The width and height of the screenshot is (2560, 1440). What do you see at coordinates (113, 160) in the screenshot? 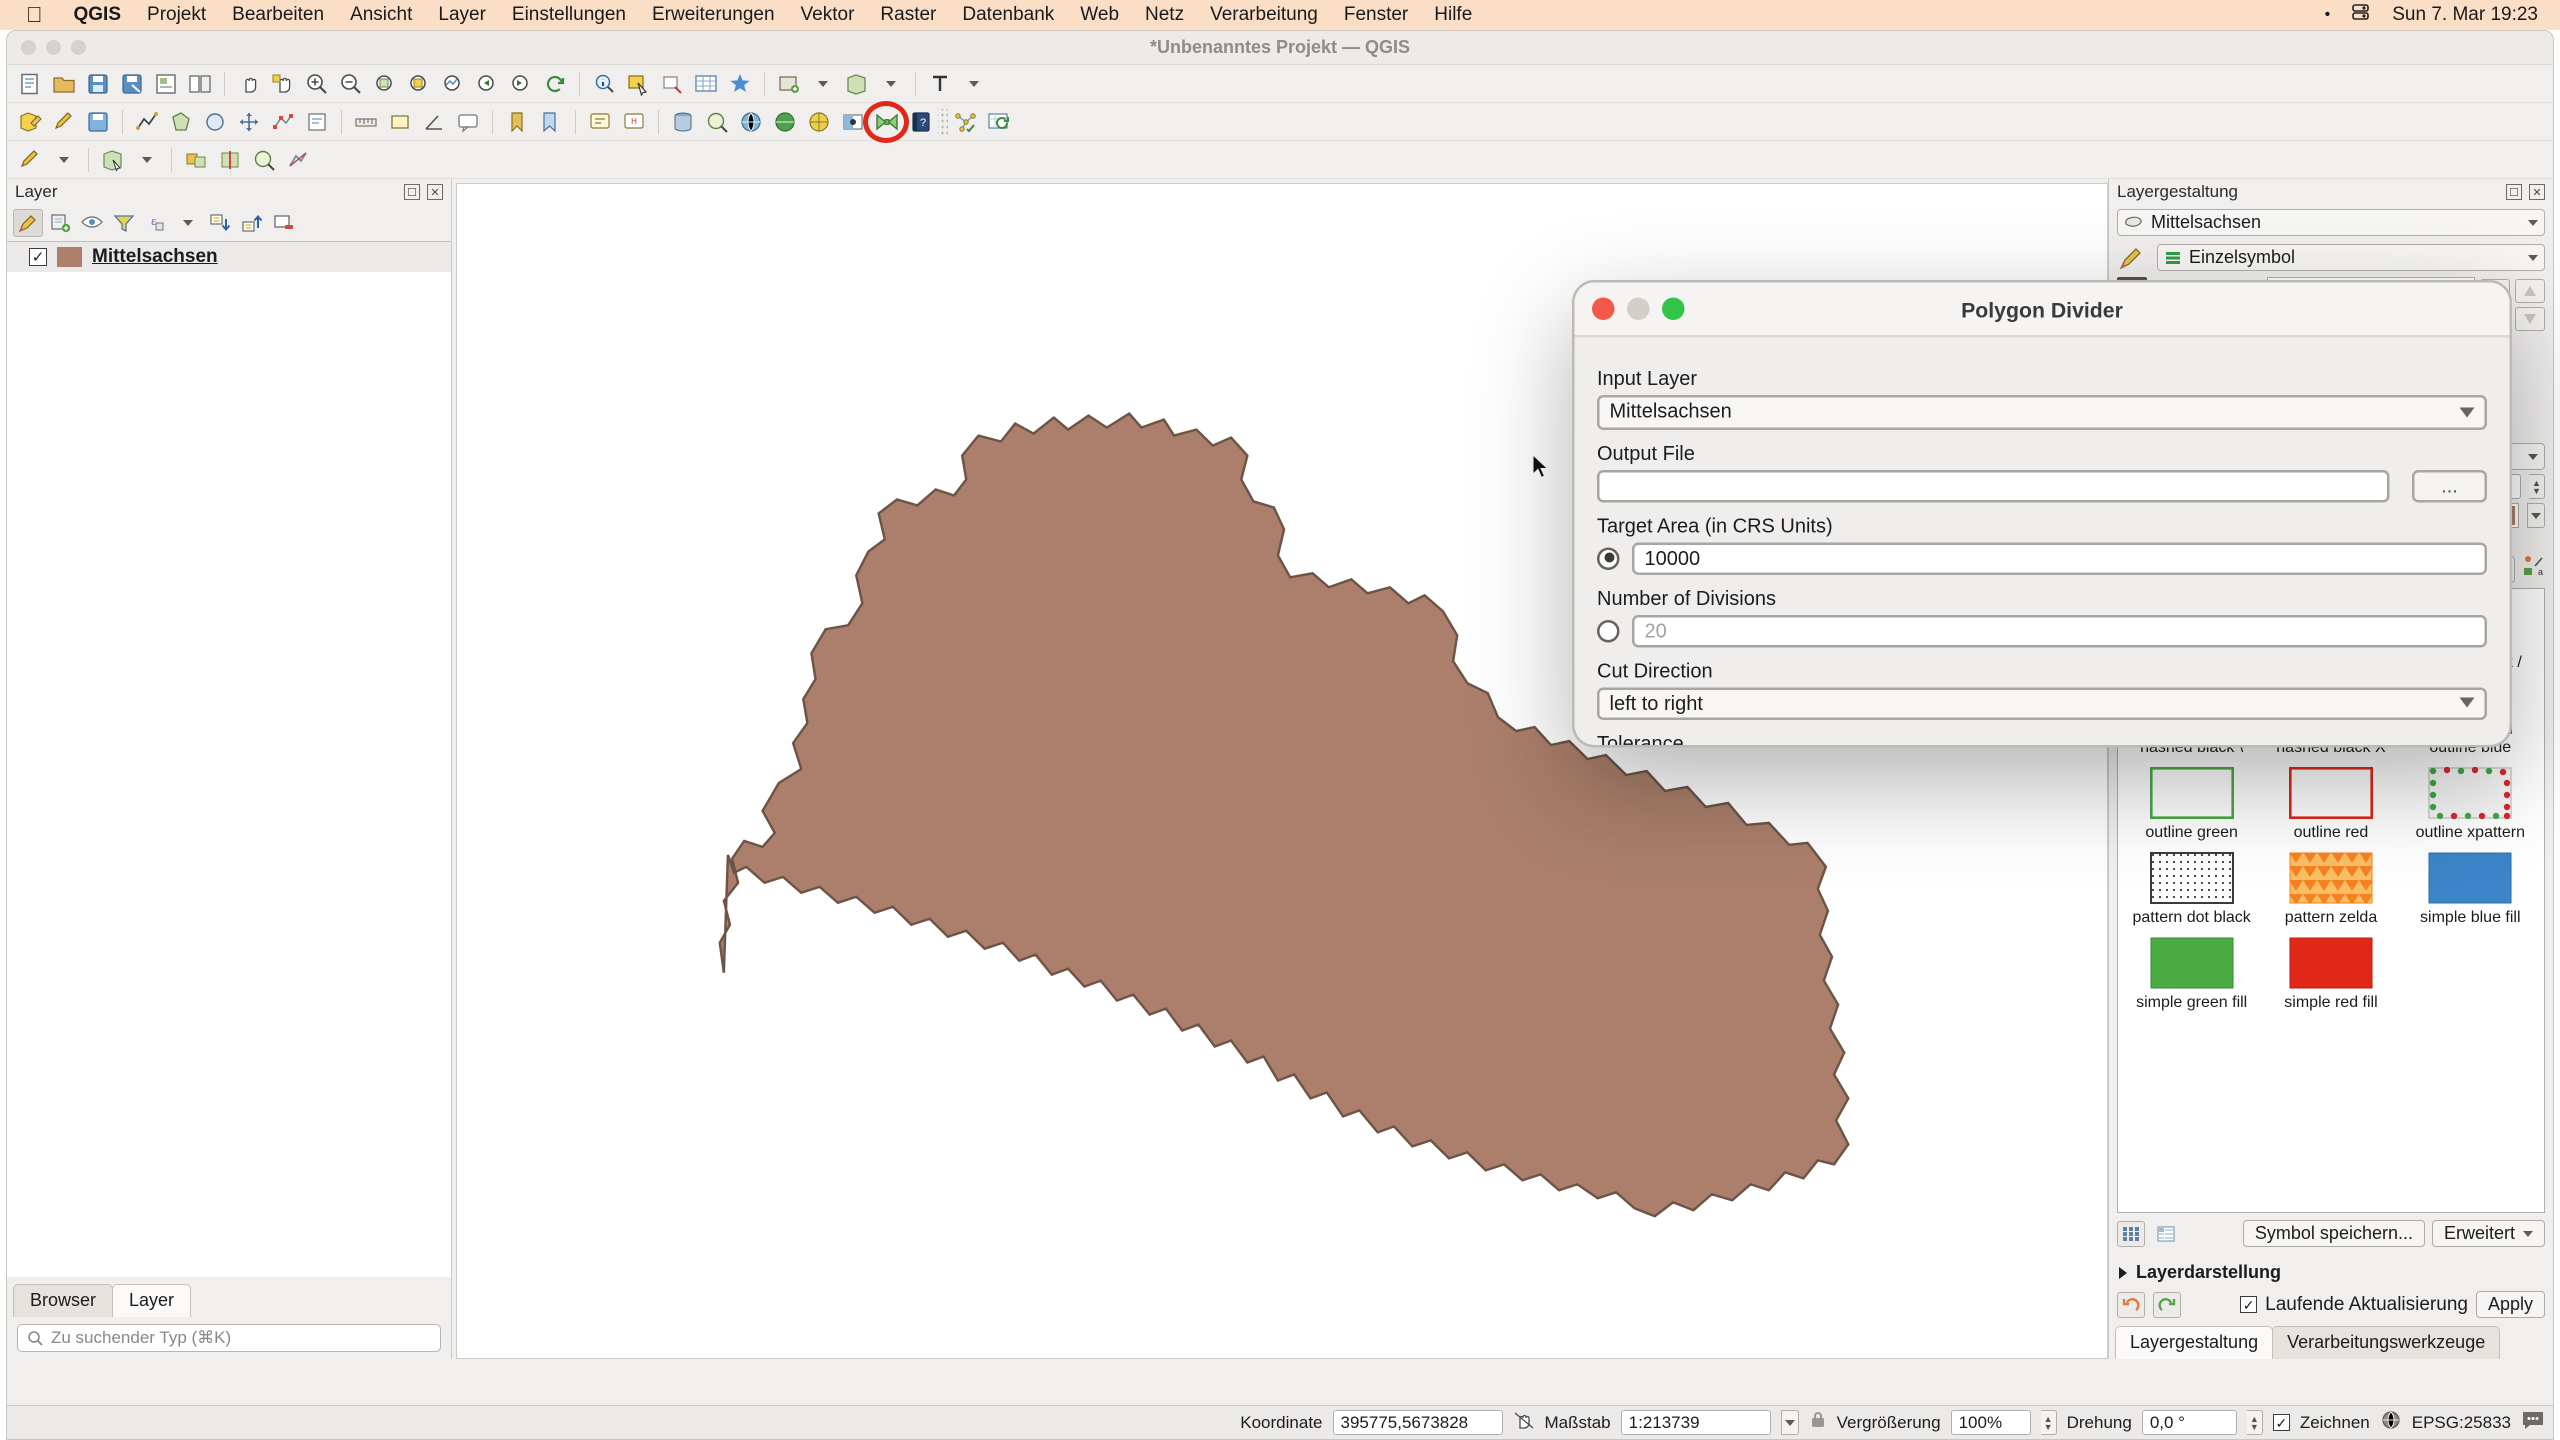
I see `select-by-location-icon` at bounding box center [113, 160].